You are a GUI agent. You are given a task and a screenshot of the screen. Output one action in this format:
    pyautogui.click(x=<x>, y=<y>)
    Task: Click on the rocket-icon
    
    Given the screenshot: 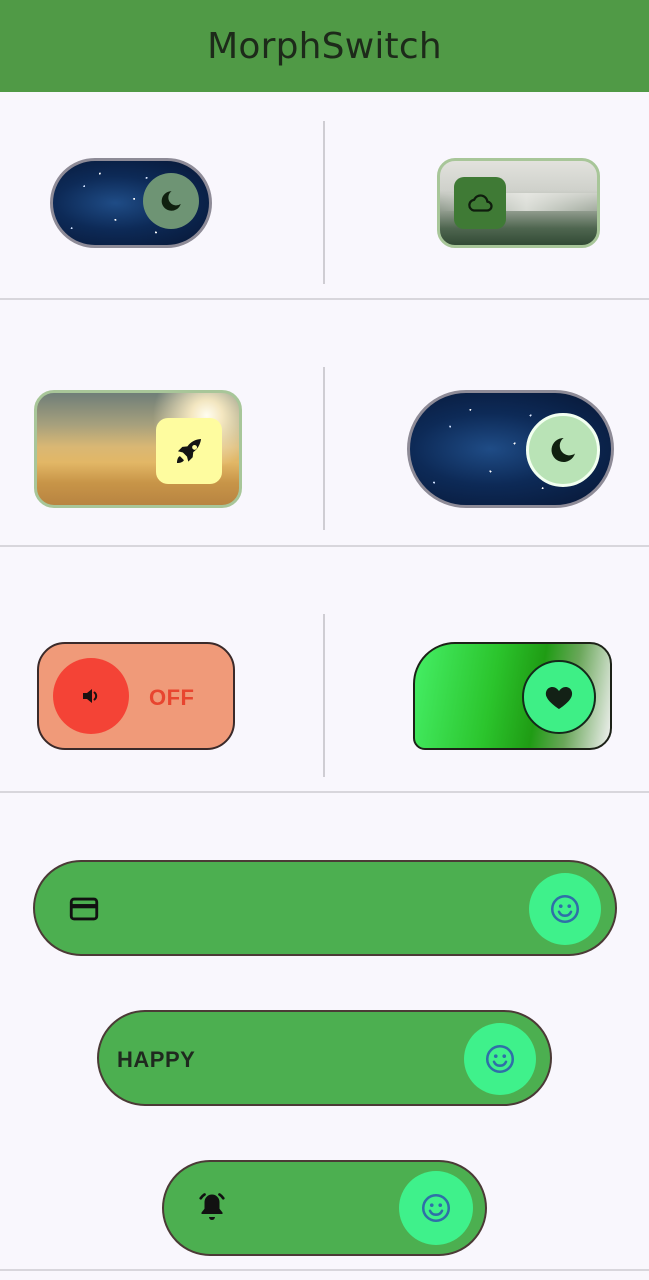 What is the action you would take?
    pyautogui.click(x=189, y=451)
    